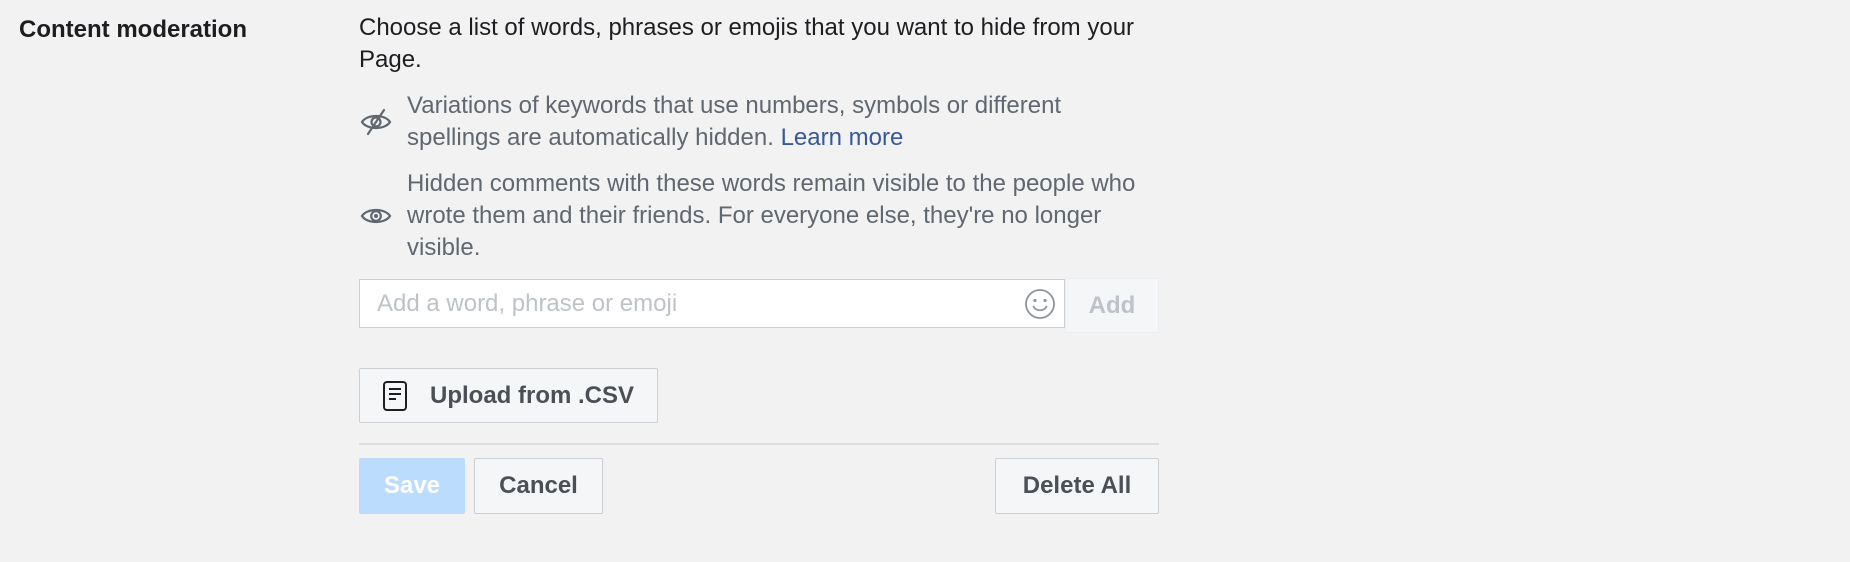 The image size is (1850, 562). What do you see at coordinates (759, 486) in the screenshot?
I see `action-bar: Save Cancel Delete All` at bounding box center [759, 486].